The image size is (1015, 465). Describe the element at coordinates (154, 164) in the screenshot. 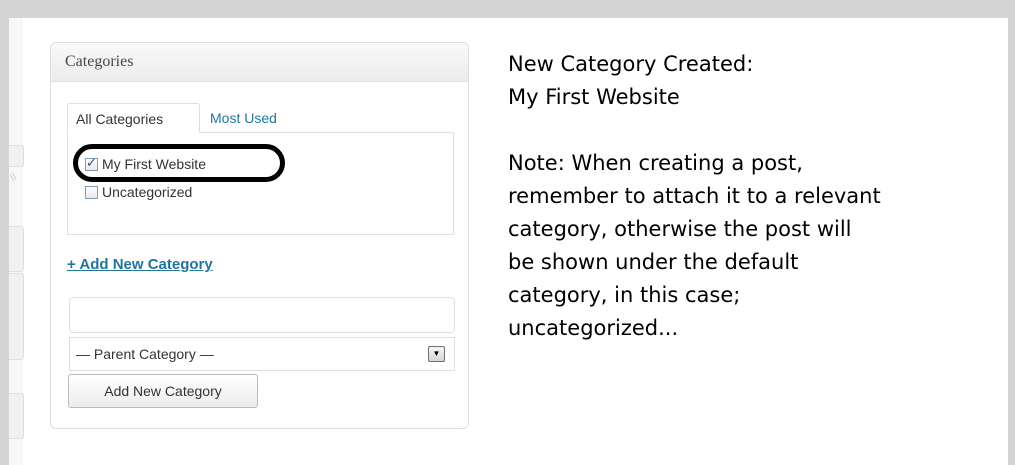

I see `category-label: My First Website` at that location.